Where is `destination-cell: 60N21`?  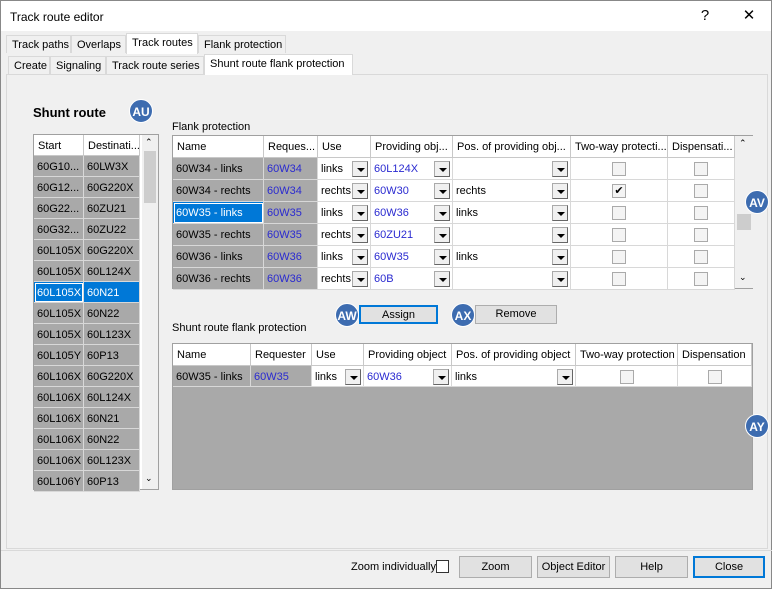 destination-cell: 60N21 is located at coordinates (112, 292).